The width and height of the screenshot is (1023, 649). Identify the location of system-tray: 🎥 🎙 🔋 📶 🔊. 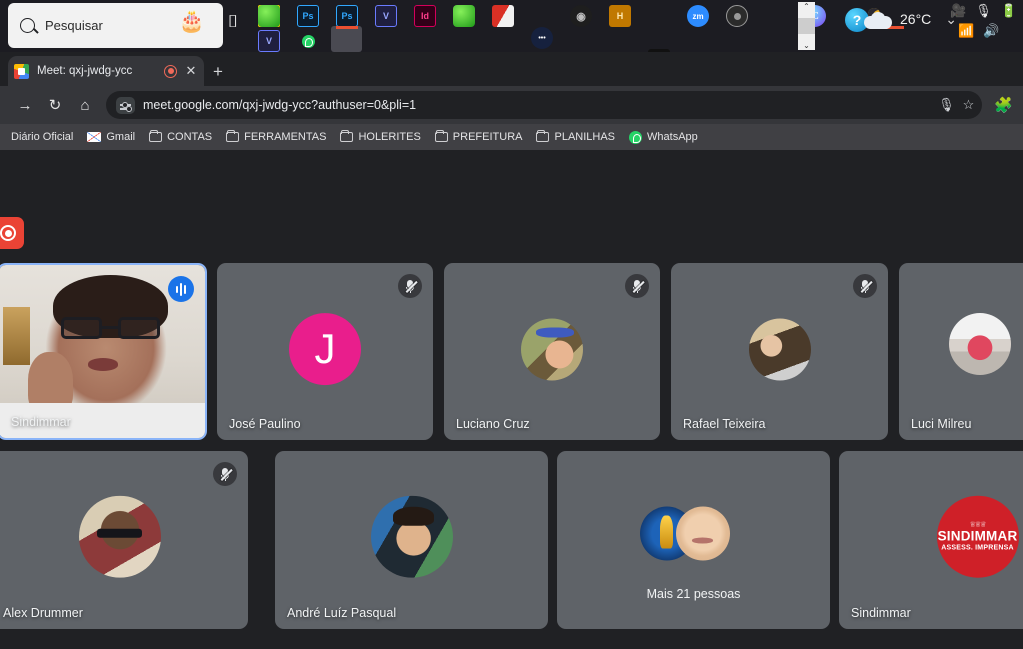
(985, 27).